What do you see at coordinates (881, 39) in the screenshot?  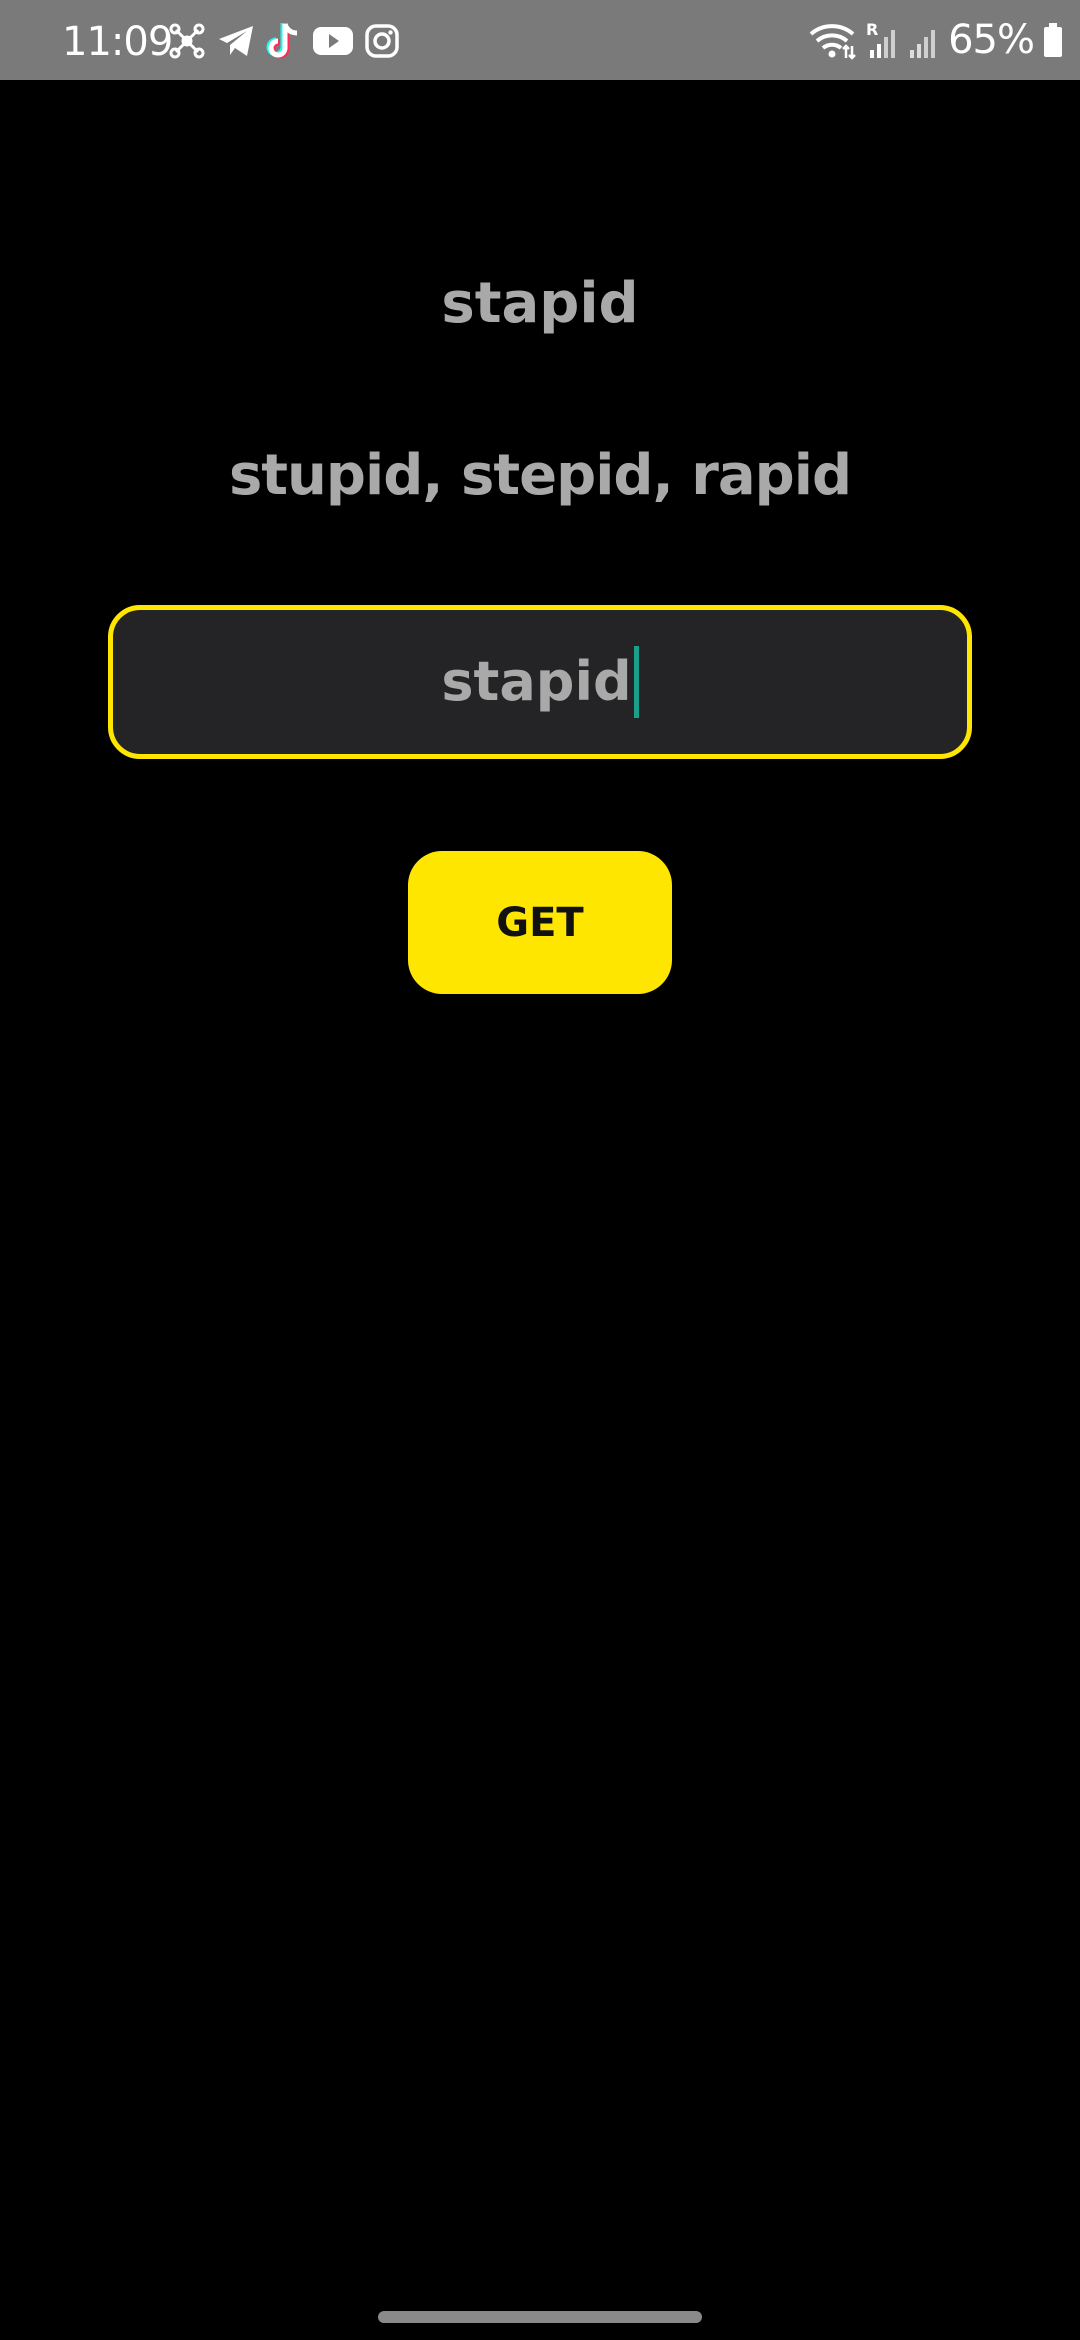 I see `signal-roaming-icon: R` at bounding box center [881, 39].